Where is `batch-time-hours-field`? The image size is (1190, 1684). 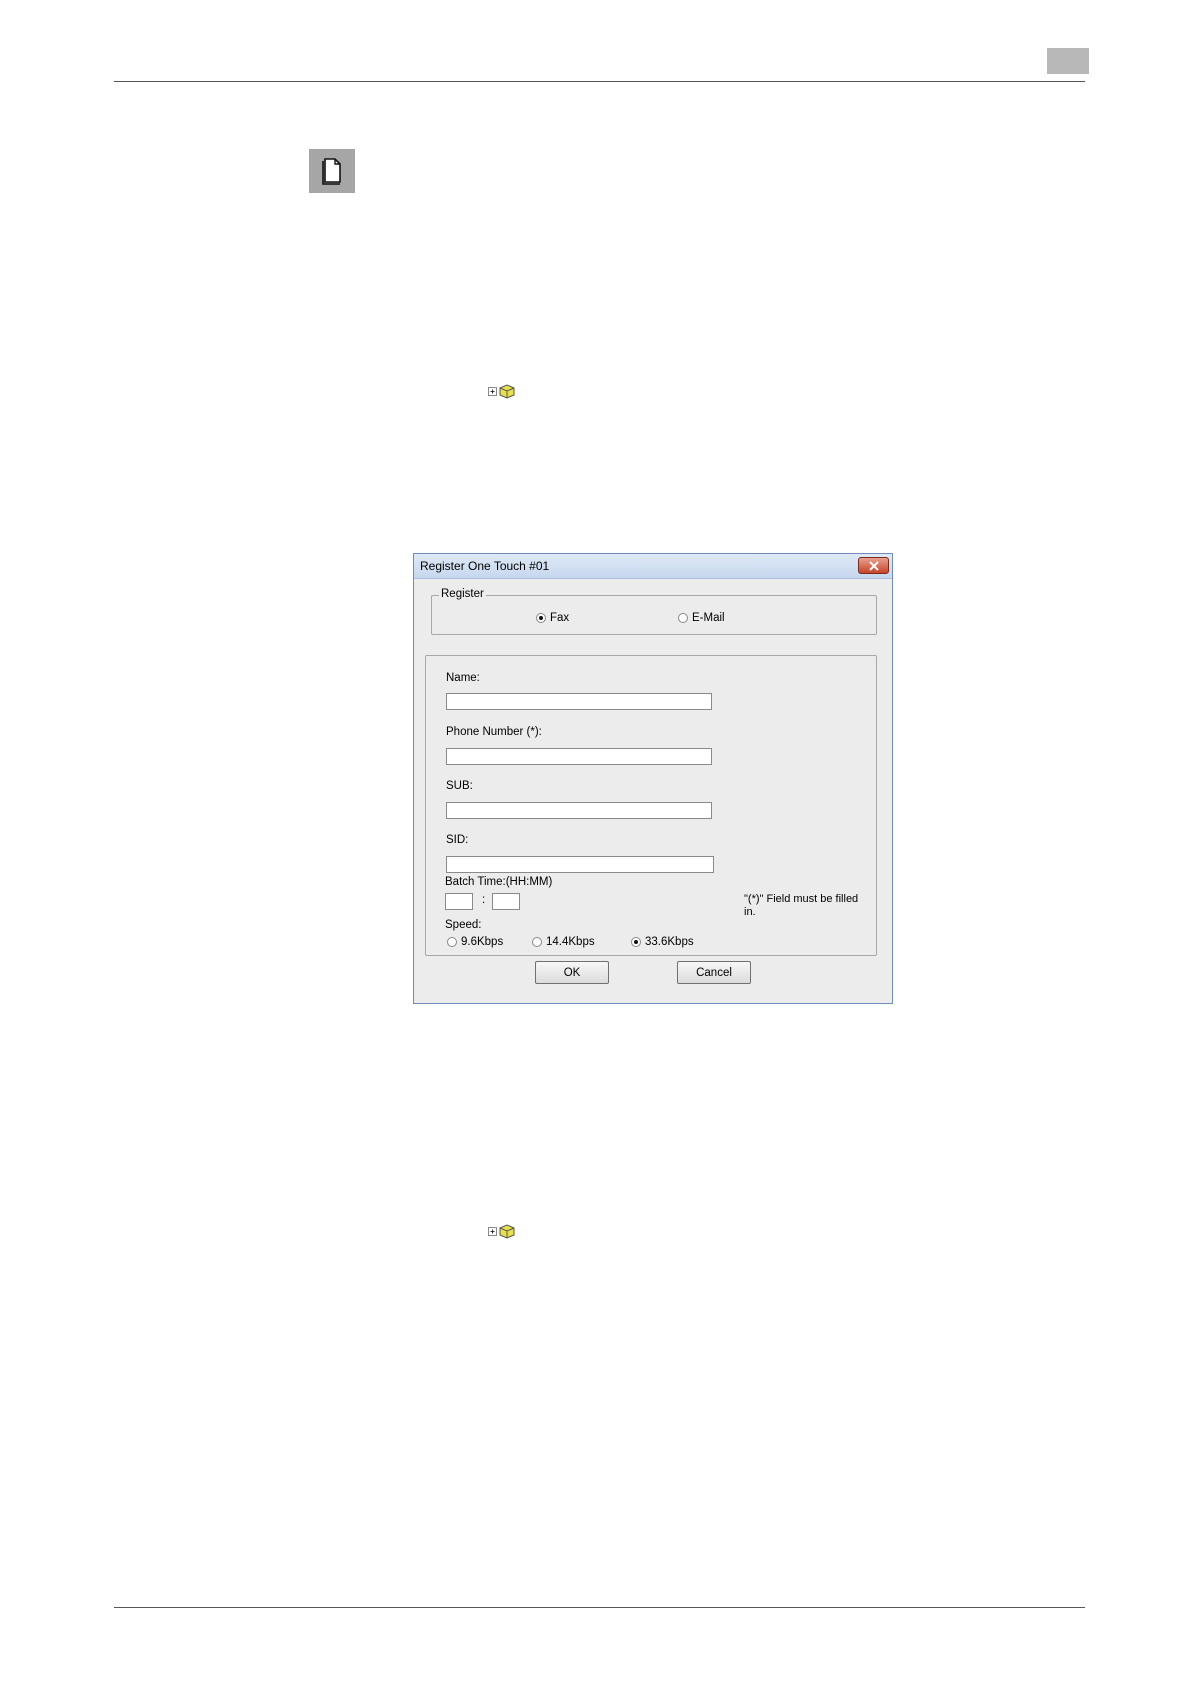 batch-time-hours-field is located at coordinates (459, 901).